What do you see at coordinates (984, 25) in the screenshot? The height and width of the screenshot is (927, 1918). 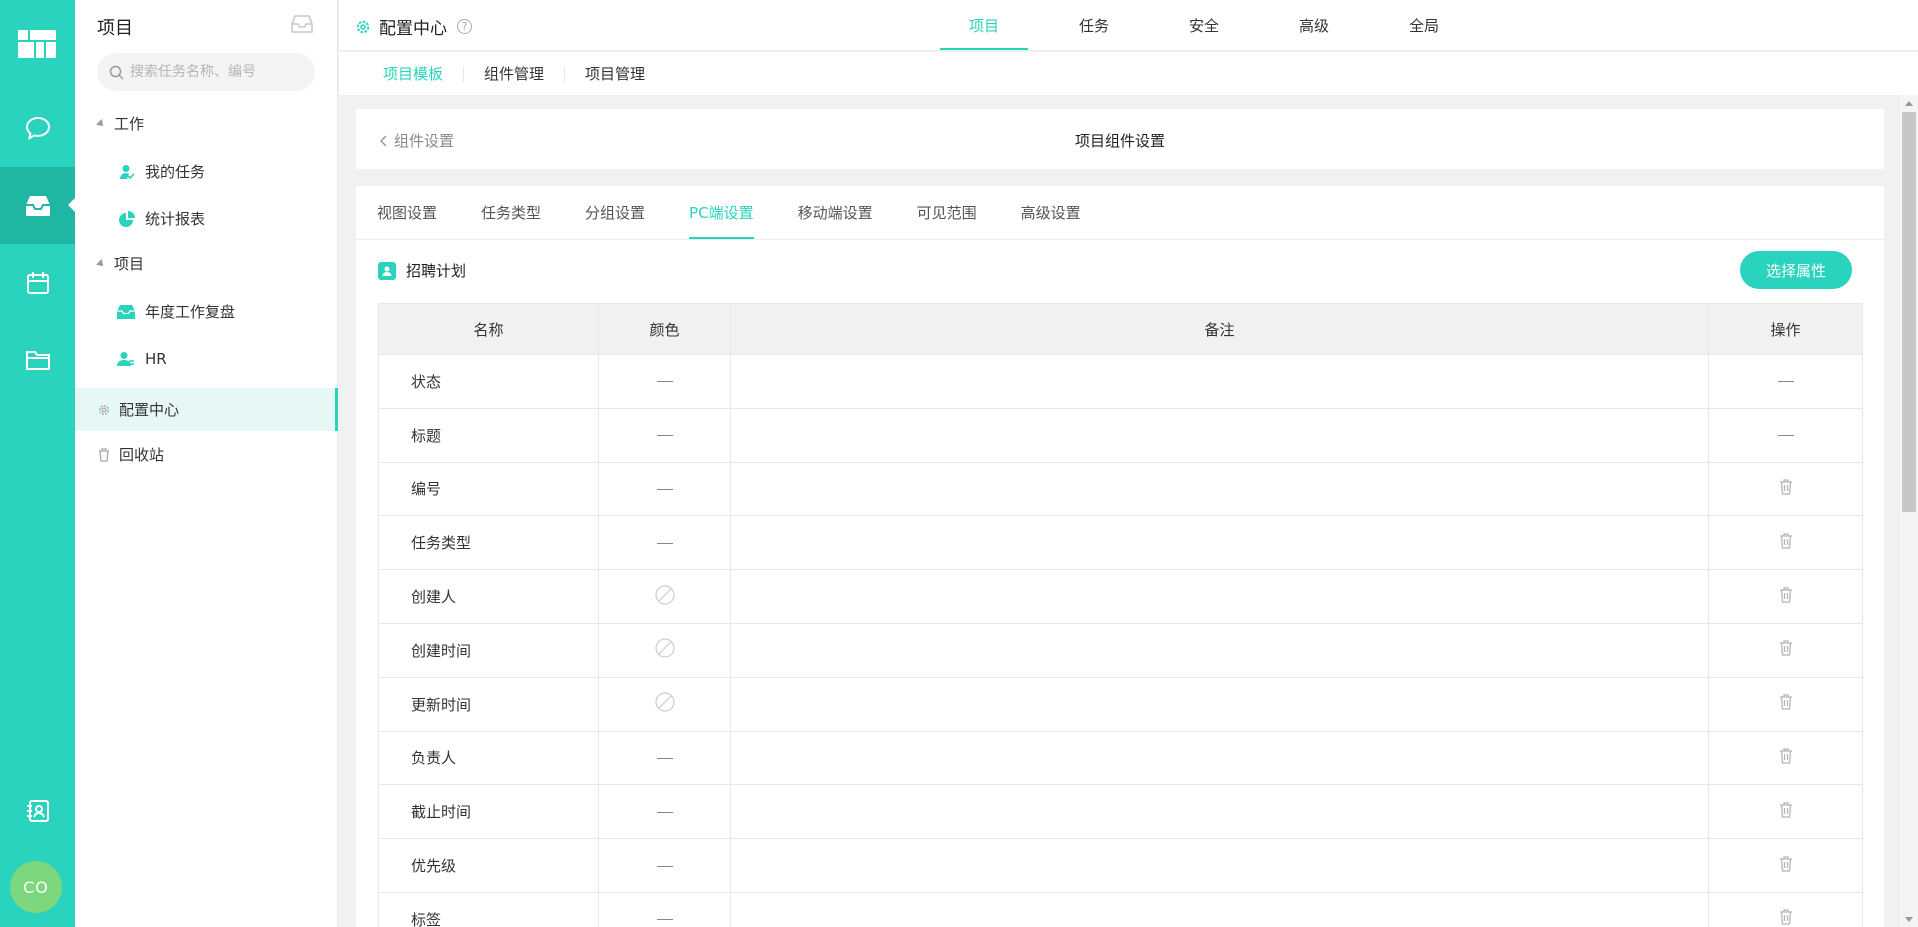 I see `tab-project: 项目` at bounding box center [984, 25].